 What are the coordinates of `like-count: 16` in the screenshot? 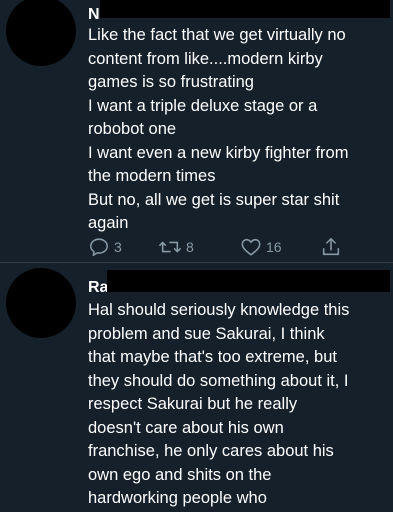 It's located at (274, 247).